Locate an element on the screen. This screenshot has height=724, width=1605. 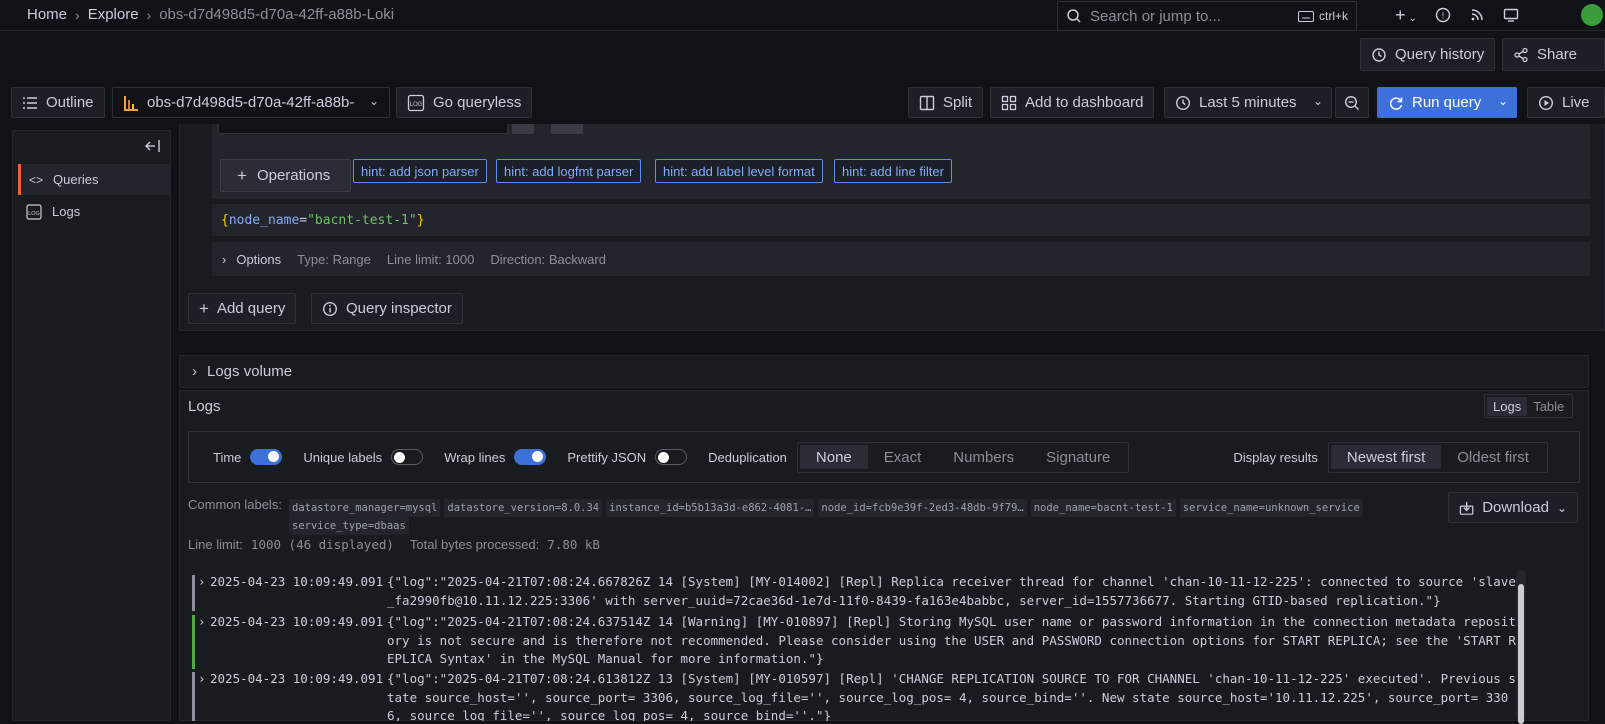
line-limit-value: 1000 (46 displayed) is located at coordinates (322, 544).